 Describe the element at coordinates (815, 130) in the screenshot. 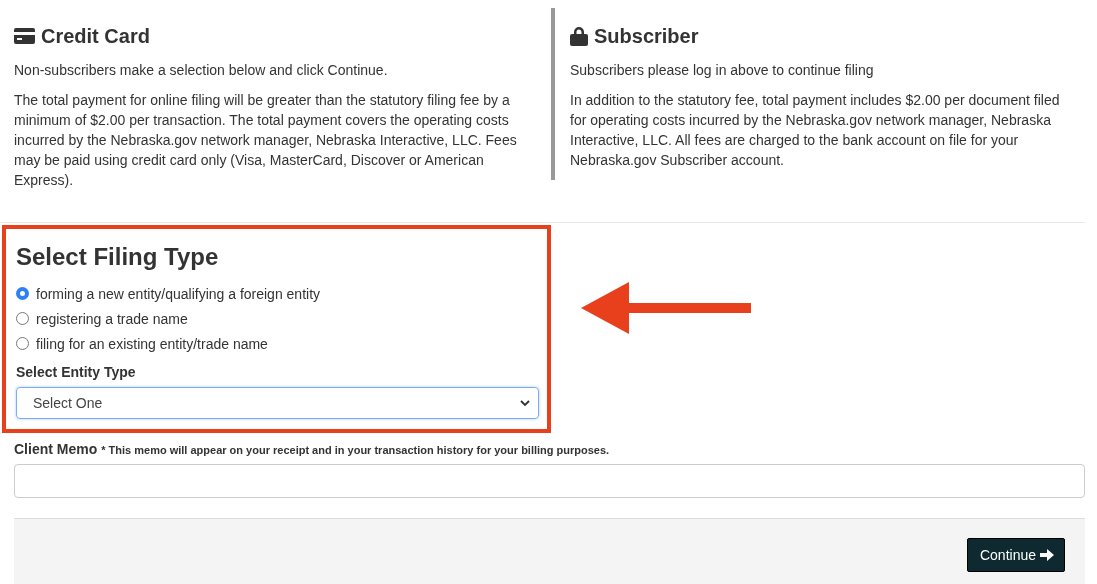

I see `fee-description: In addition to the statutory fee, total payment includes $2.00 per document filed for operating costs incurred by the Nebraska.gov network manager, Nebraska Interactive, LLC. All fees are charged to the bank account on file for your Nebraska.gov Subscriber account.` at that location.